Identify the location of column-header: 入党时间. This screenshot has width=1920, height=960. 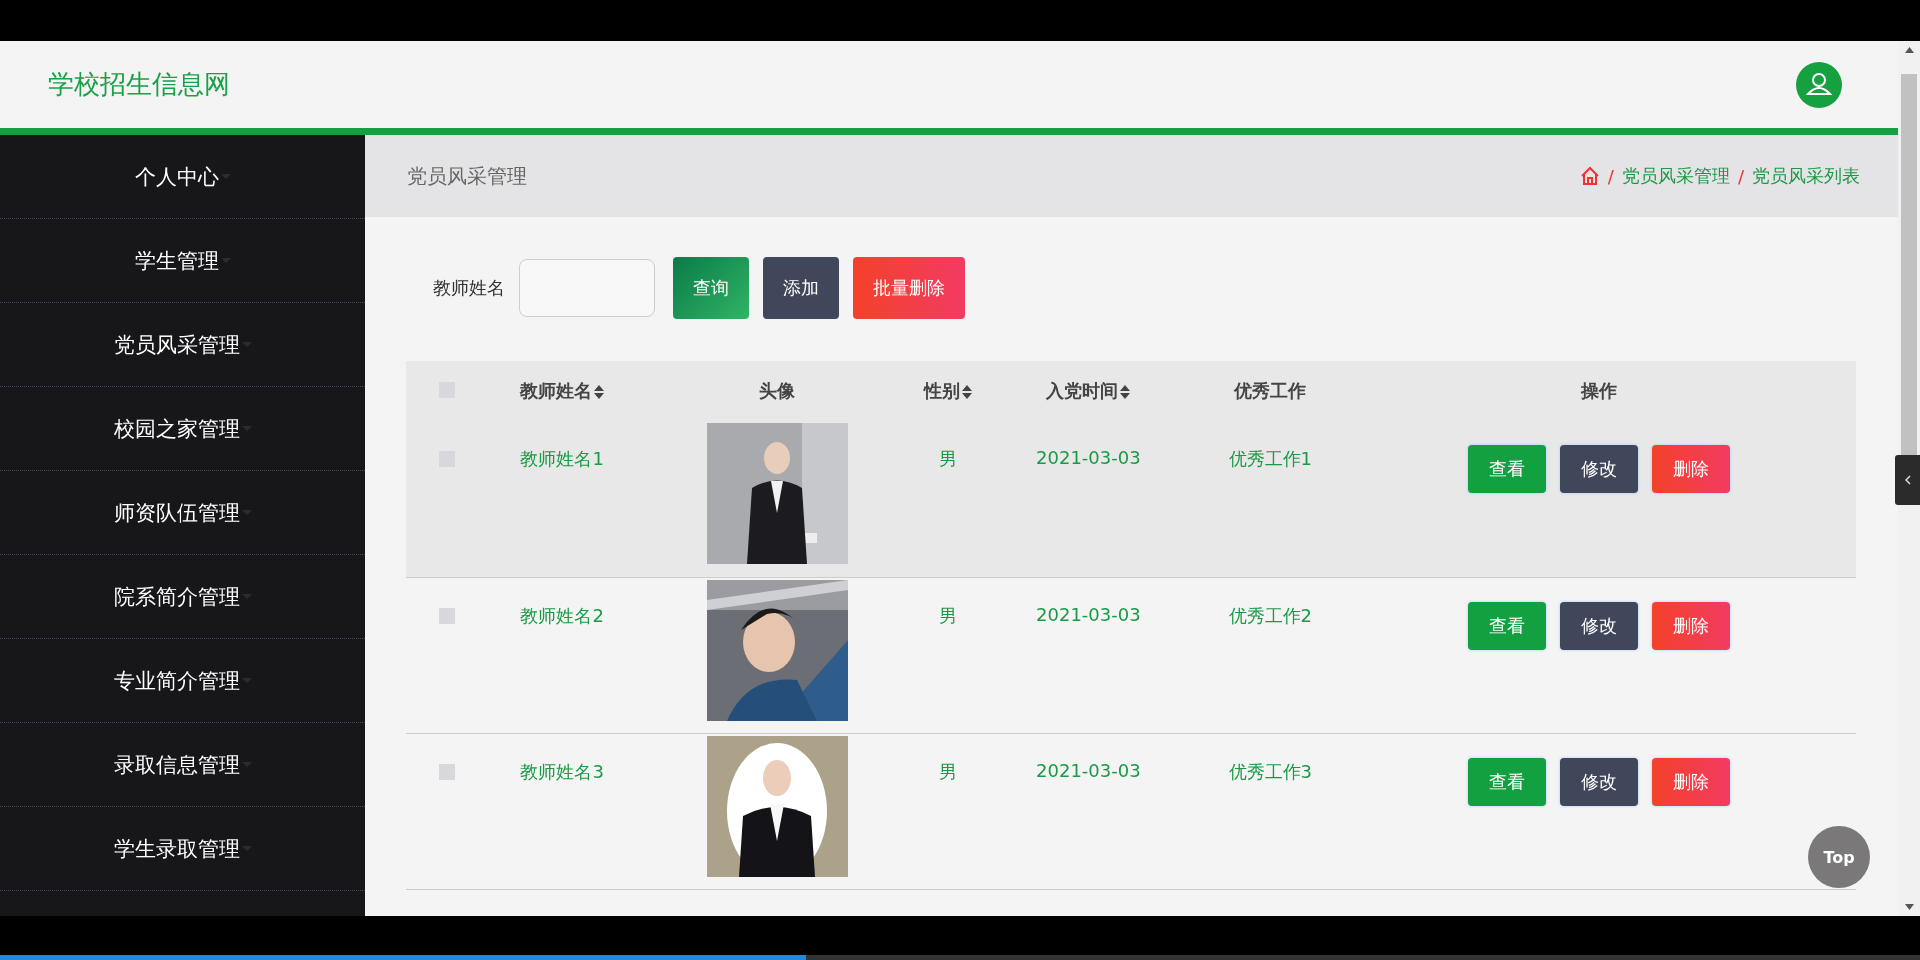
(1082, 390).